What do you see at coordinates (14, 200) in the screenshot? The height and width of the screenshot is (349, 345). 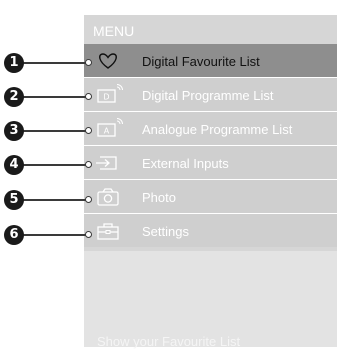 I see `callout-number: 5` at bounding box center [14, 200].